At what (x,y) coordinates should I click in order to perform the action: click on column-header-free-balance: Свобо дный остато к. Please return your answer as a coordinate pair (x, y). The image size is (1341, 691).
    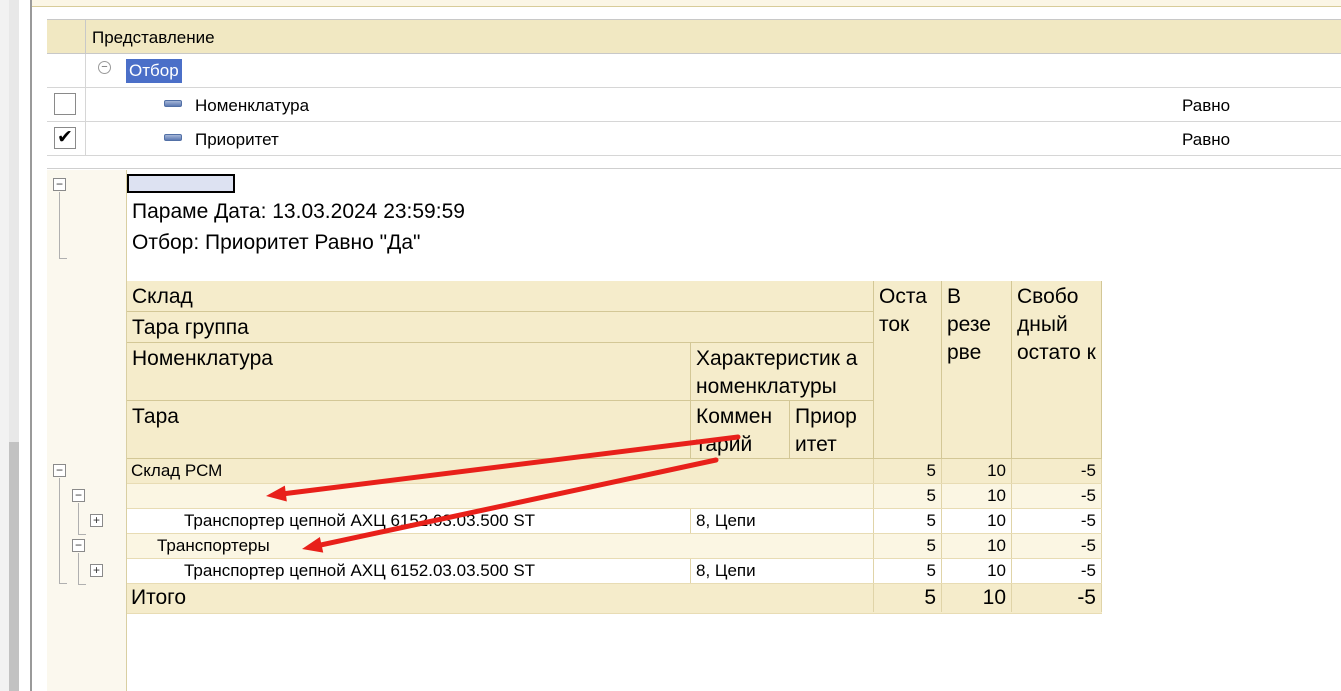
    Looking at the image, I should click on (1057, 370).